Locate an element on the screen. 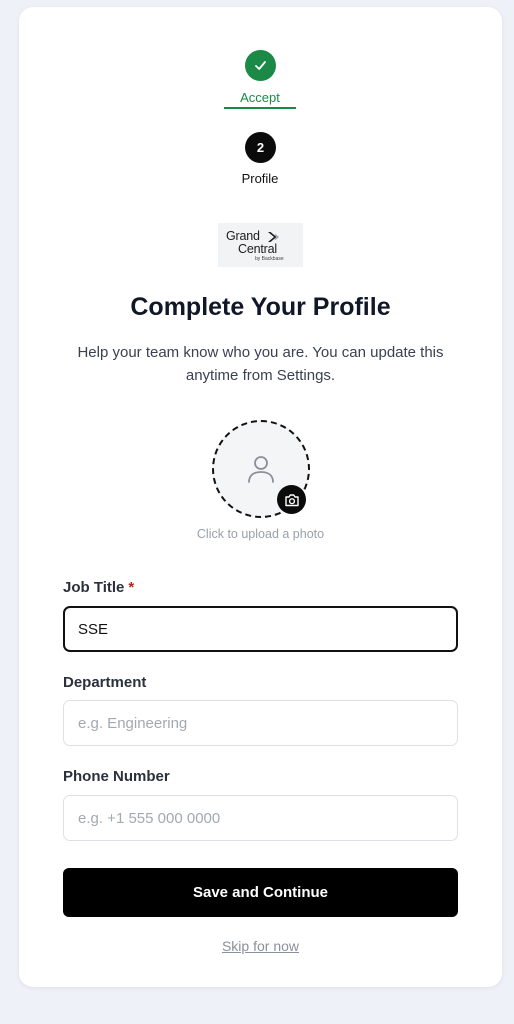  camera-icon is located at coordinates (291, 499).